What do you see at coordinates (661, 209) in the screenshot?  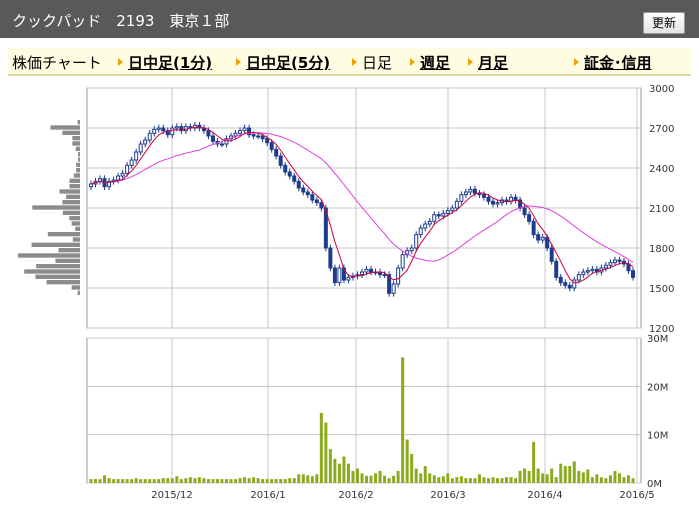 I see `price-tick-label: 2100` at bounding box center [661, 209].